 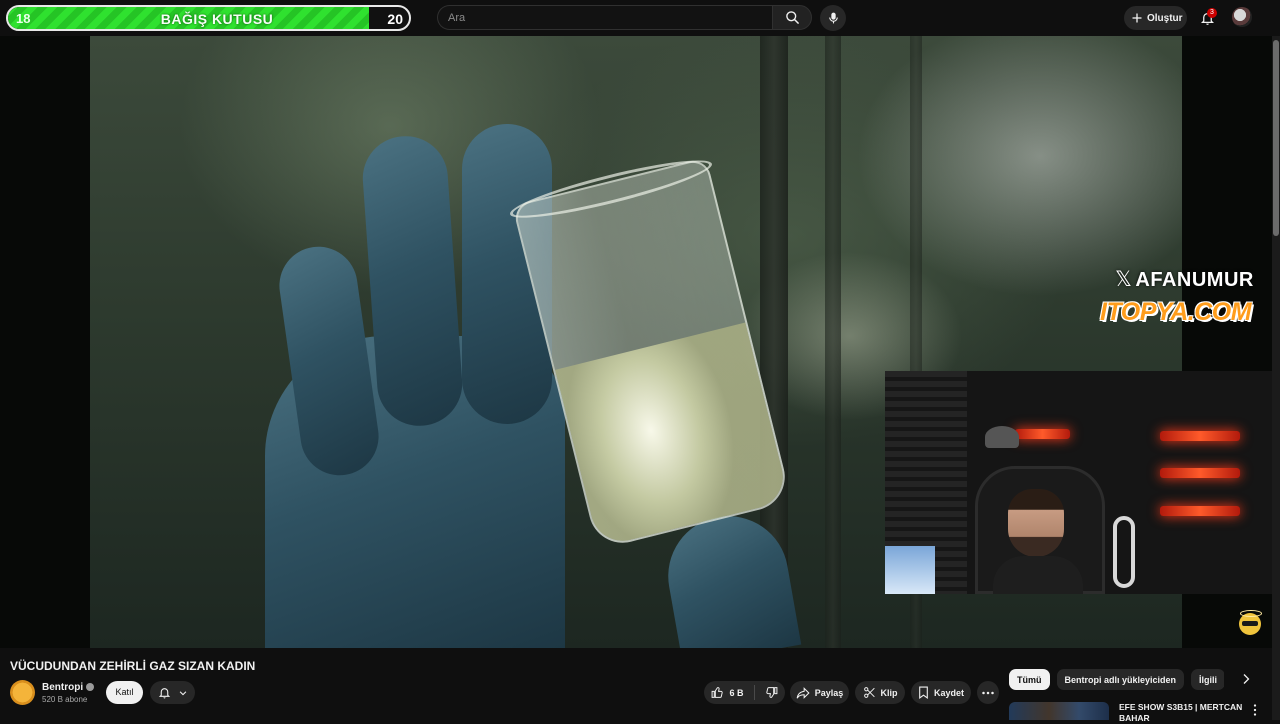 What do you see at coordinates (22, 692) in the screenshot?
I see `channel-avatar` at bounding box center [22, 692].